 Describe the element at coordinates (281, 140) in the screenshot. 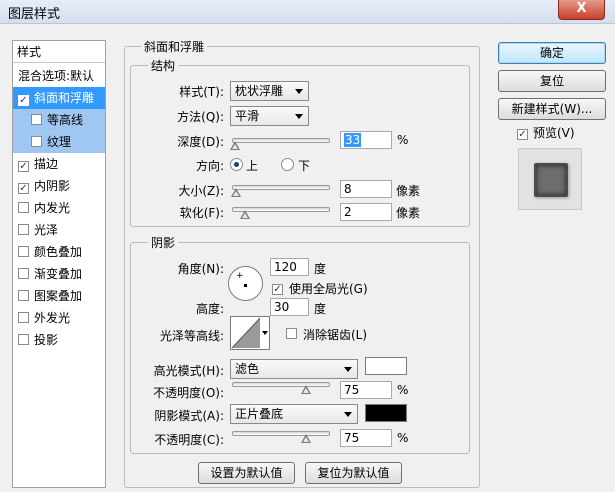

I see `depth-slider-track` at that location.